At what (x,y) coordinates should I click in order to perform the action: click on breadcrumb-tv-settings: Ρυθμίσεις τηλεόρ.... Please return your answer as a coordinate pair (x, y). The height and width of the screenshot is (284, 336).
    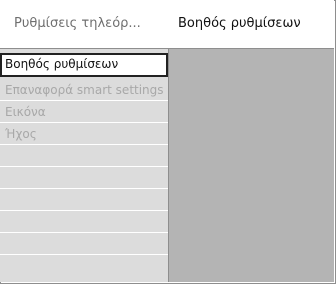
    Looking at the image, I should click on (77, 23).